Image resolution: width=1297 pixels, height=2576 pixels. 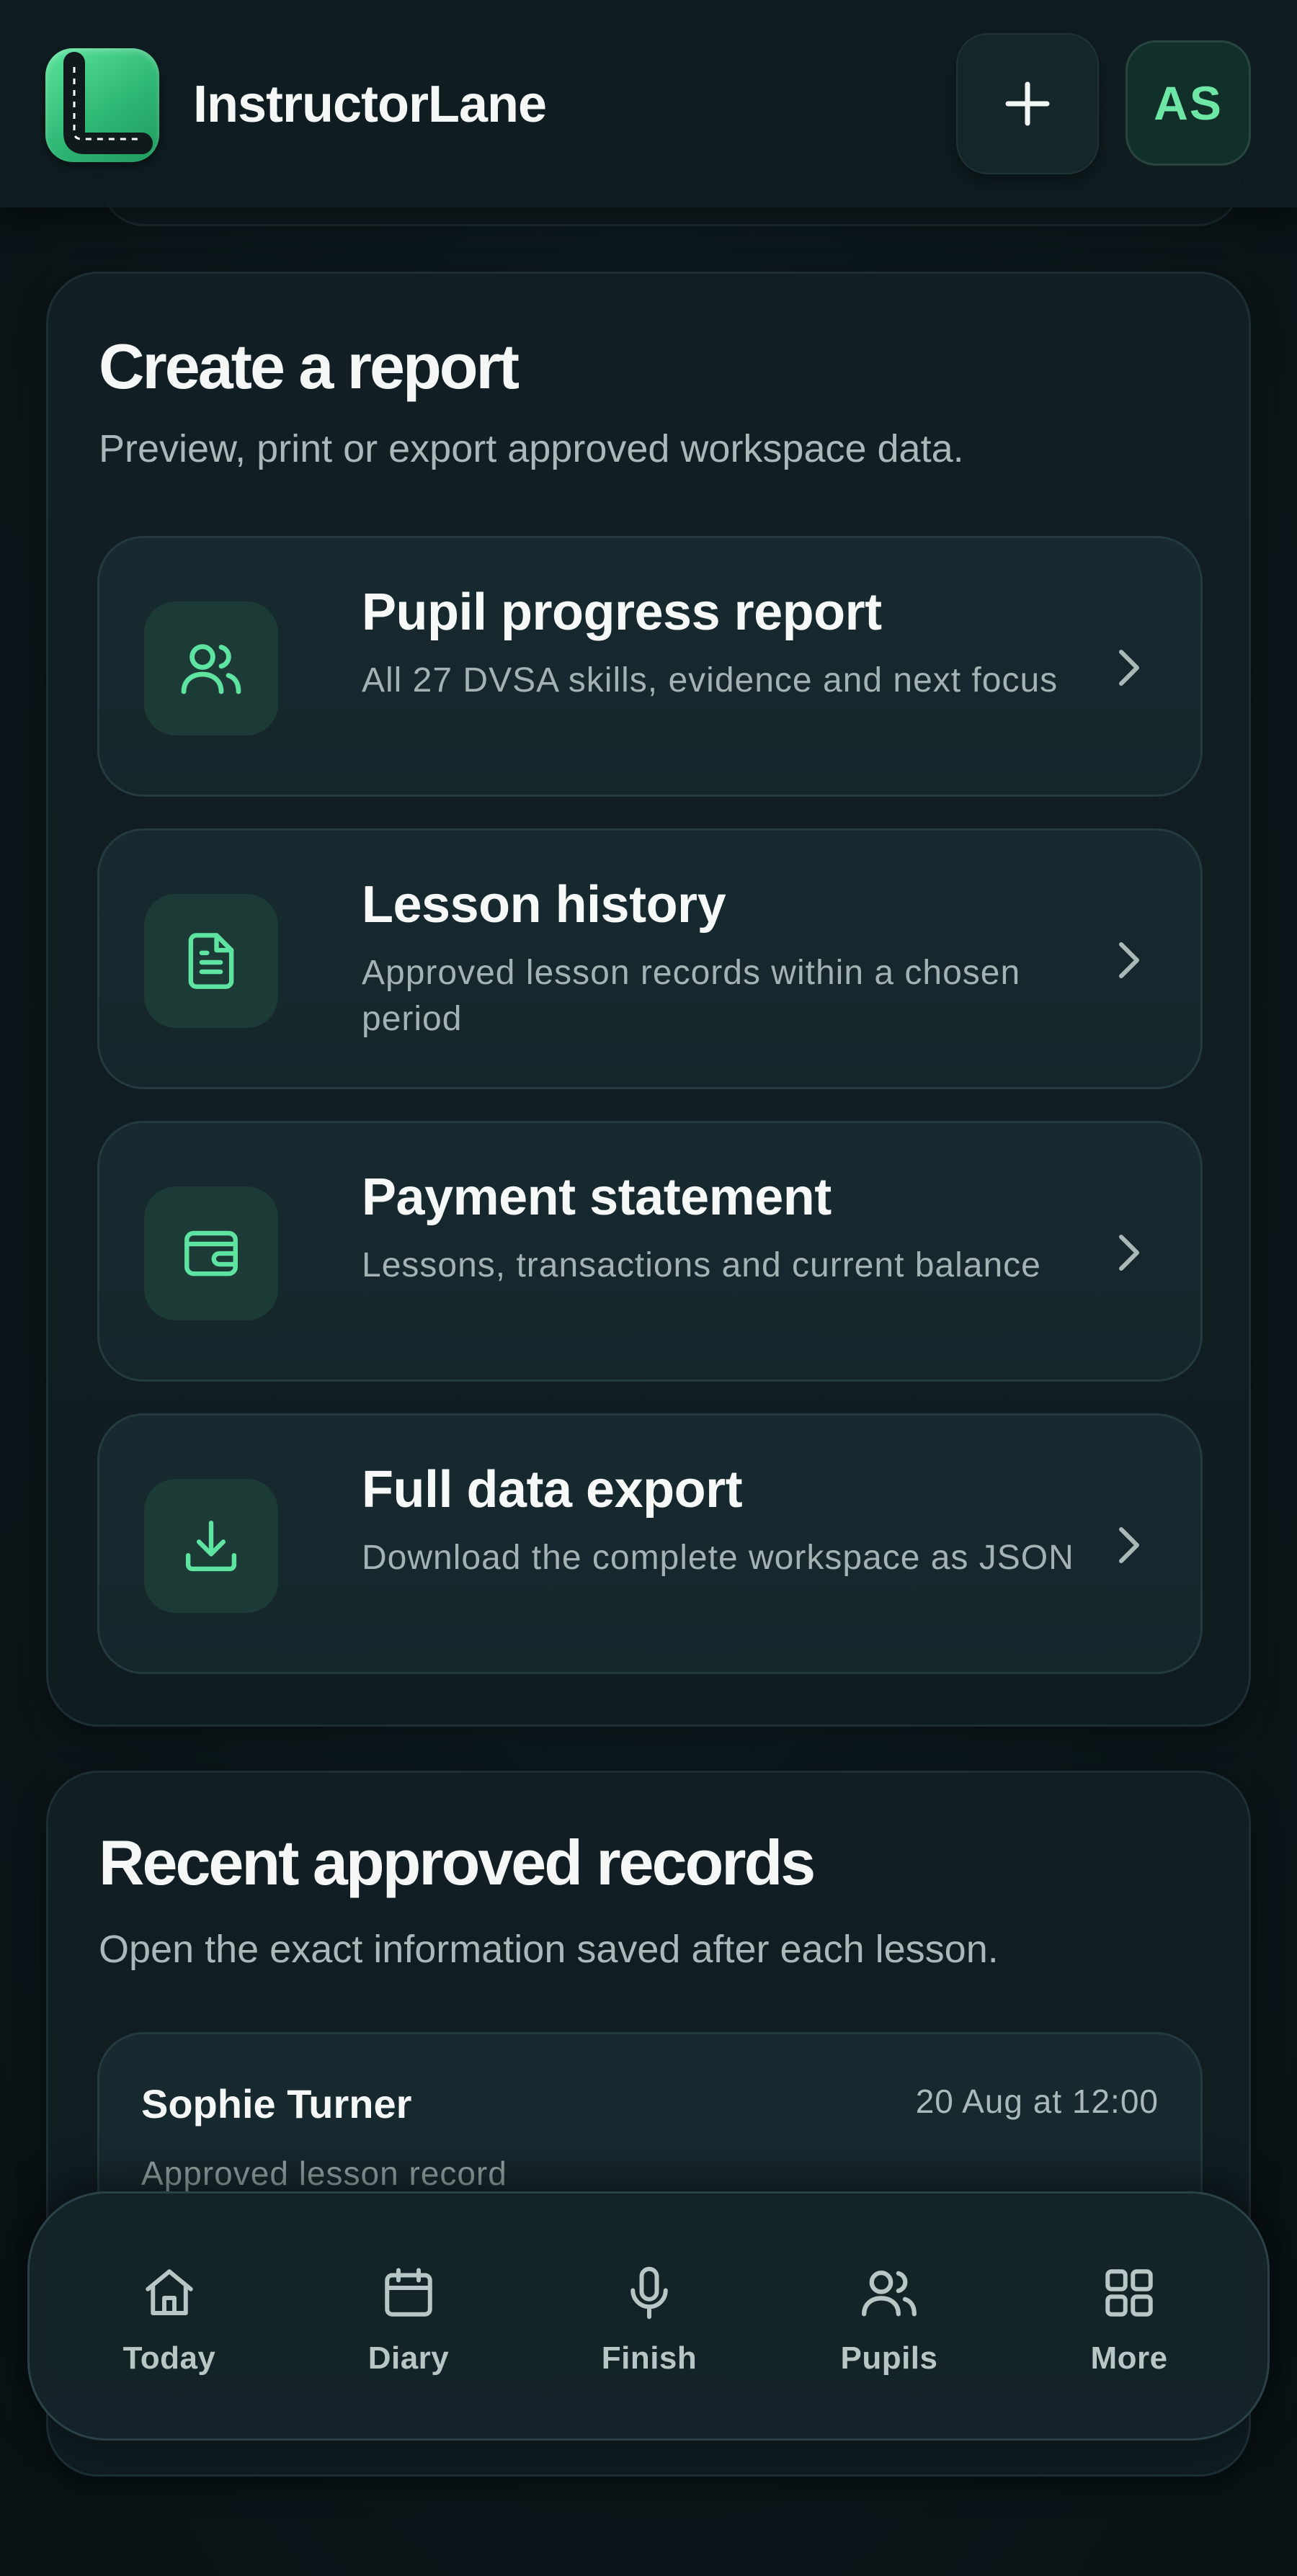 I want to click on app-brand-name: InstructorLane, so click(x=370, y=105).